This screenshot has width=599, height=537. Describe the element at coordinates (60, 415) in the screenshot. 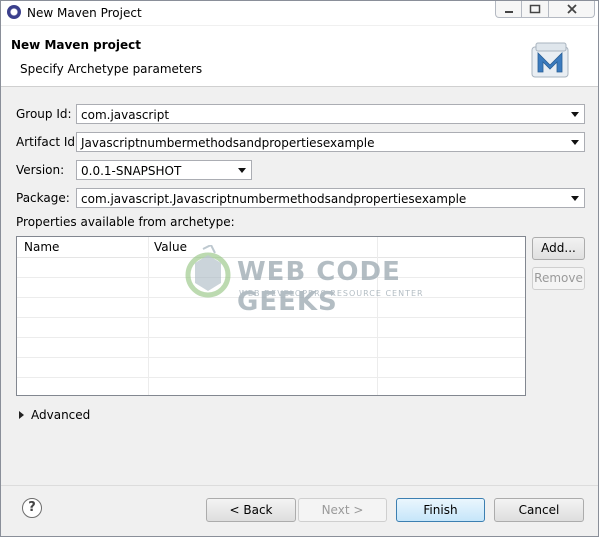

I see `advanced-toggle: Advanced` at that location.